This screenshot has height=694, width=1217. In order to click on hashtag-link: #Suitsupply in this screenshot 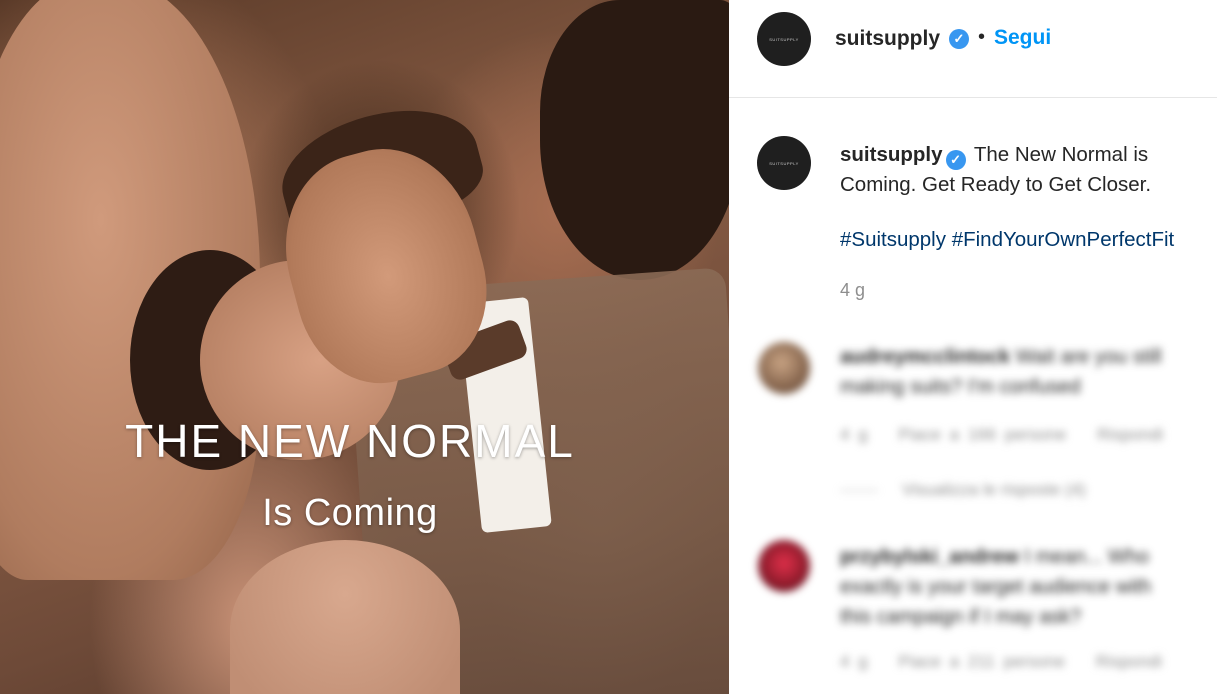, I will do `click(893, 239)`.